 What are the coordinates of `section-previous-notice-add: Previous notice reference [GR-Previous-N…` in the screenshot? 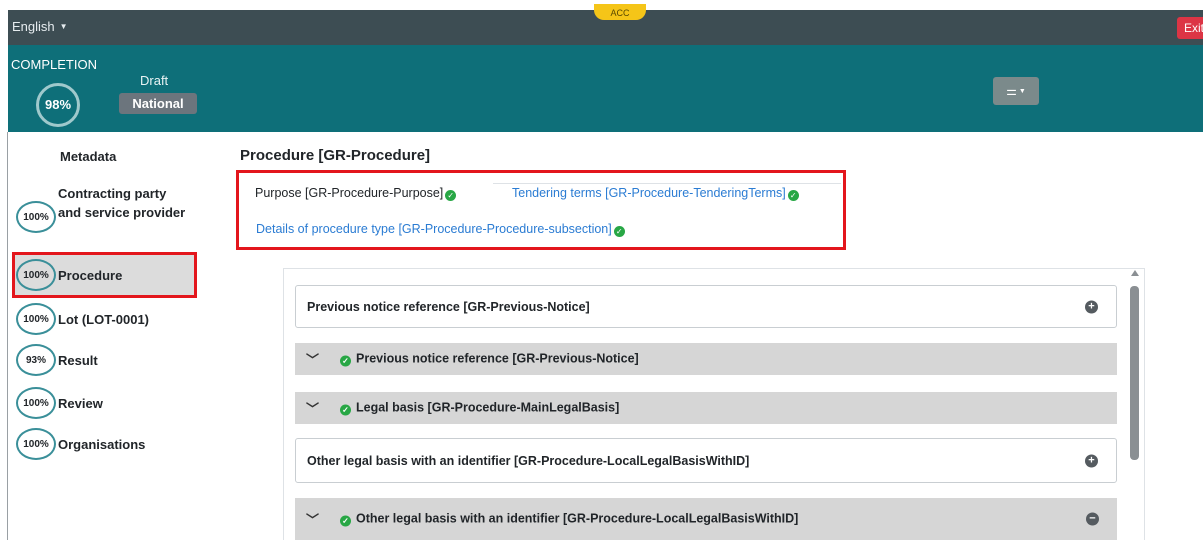 It's located at (706, 306).